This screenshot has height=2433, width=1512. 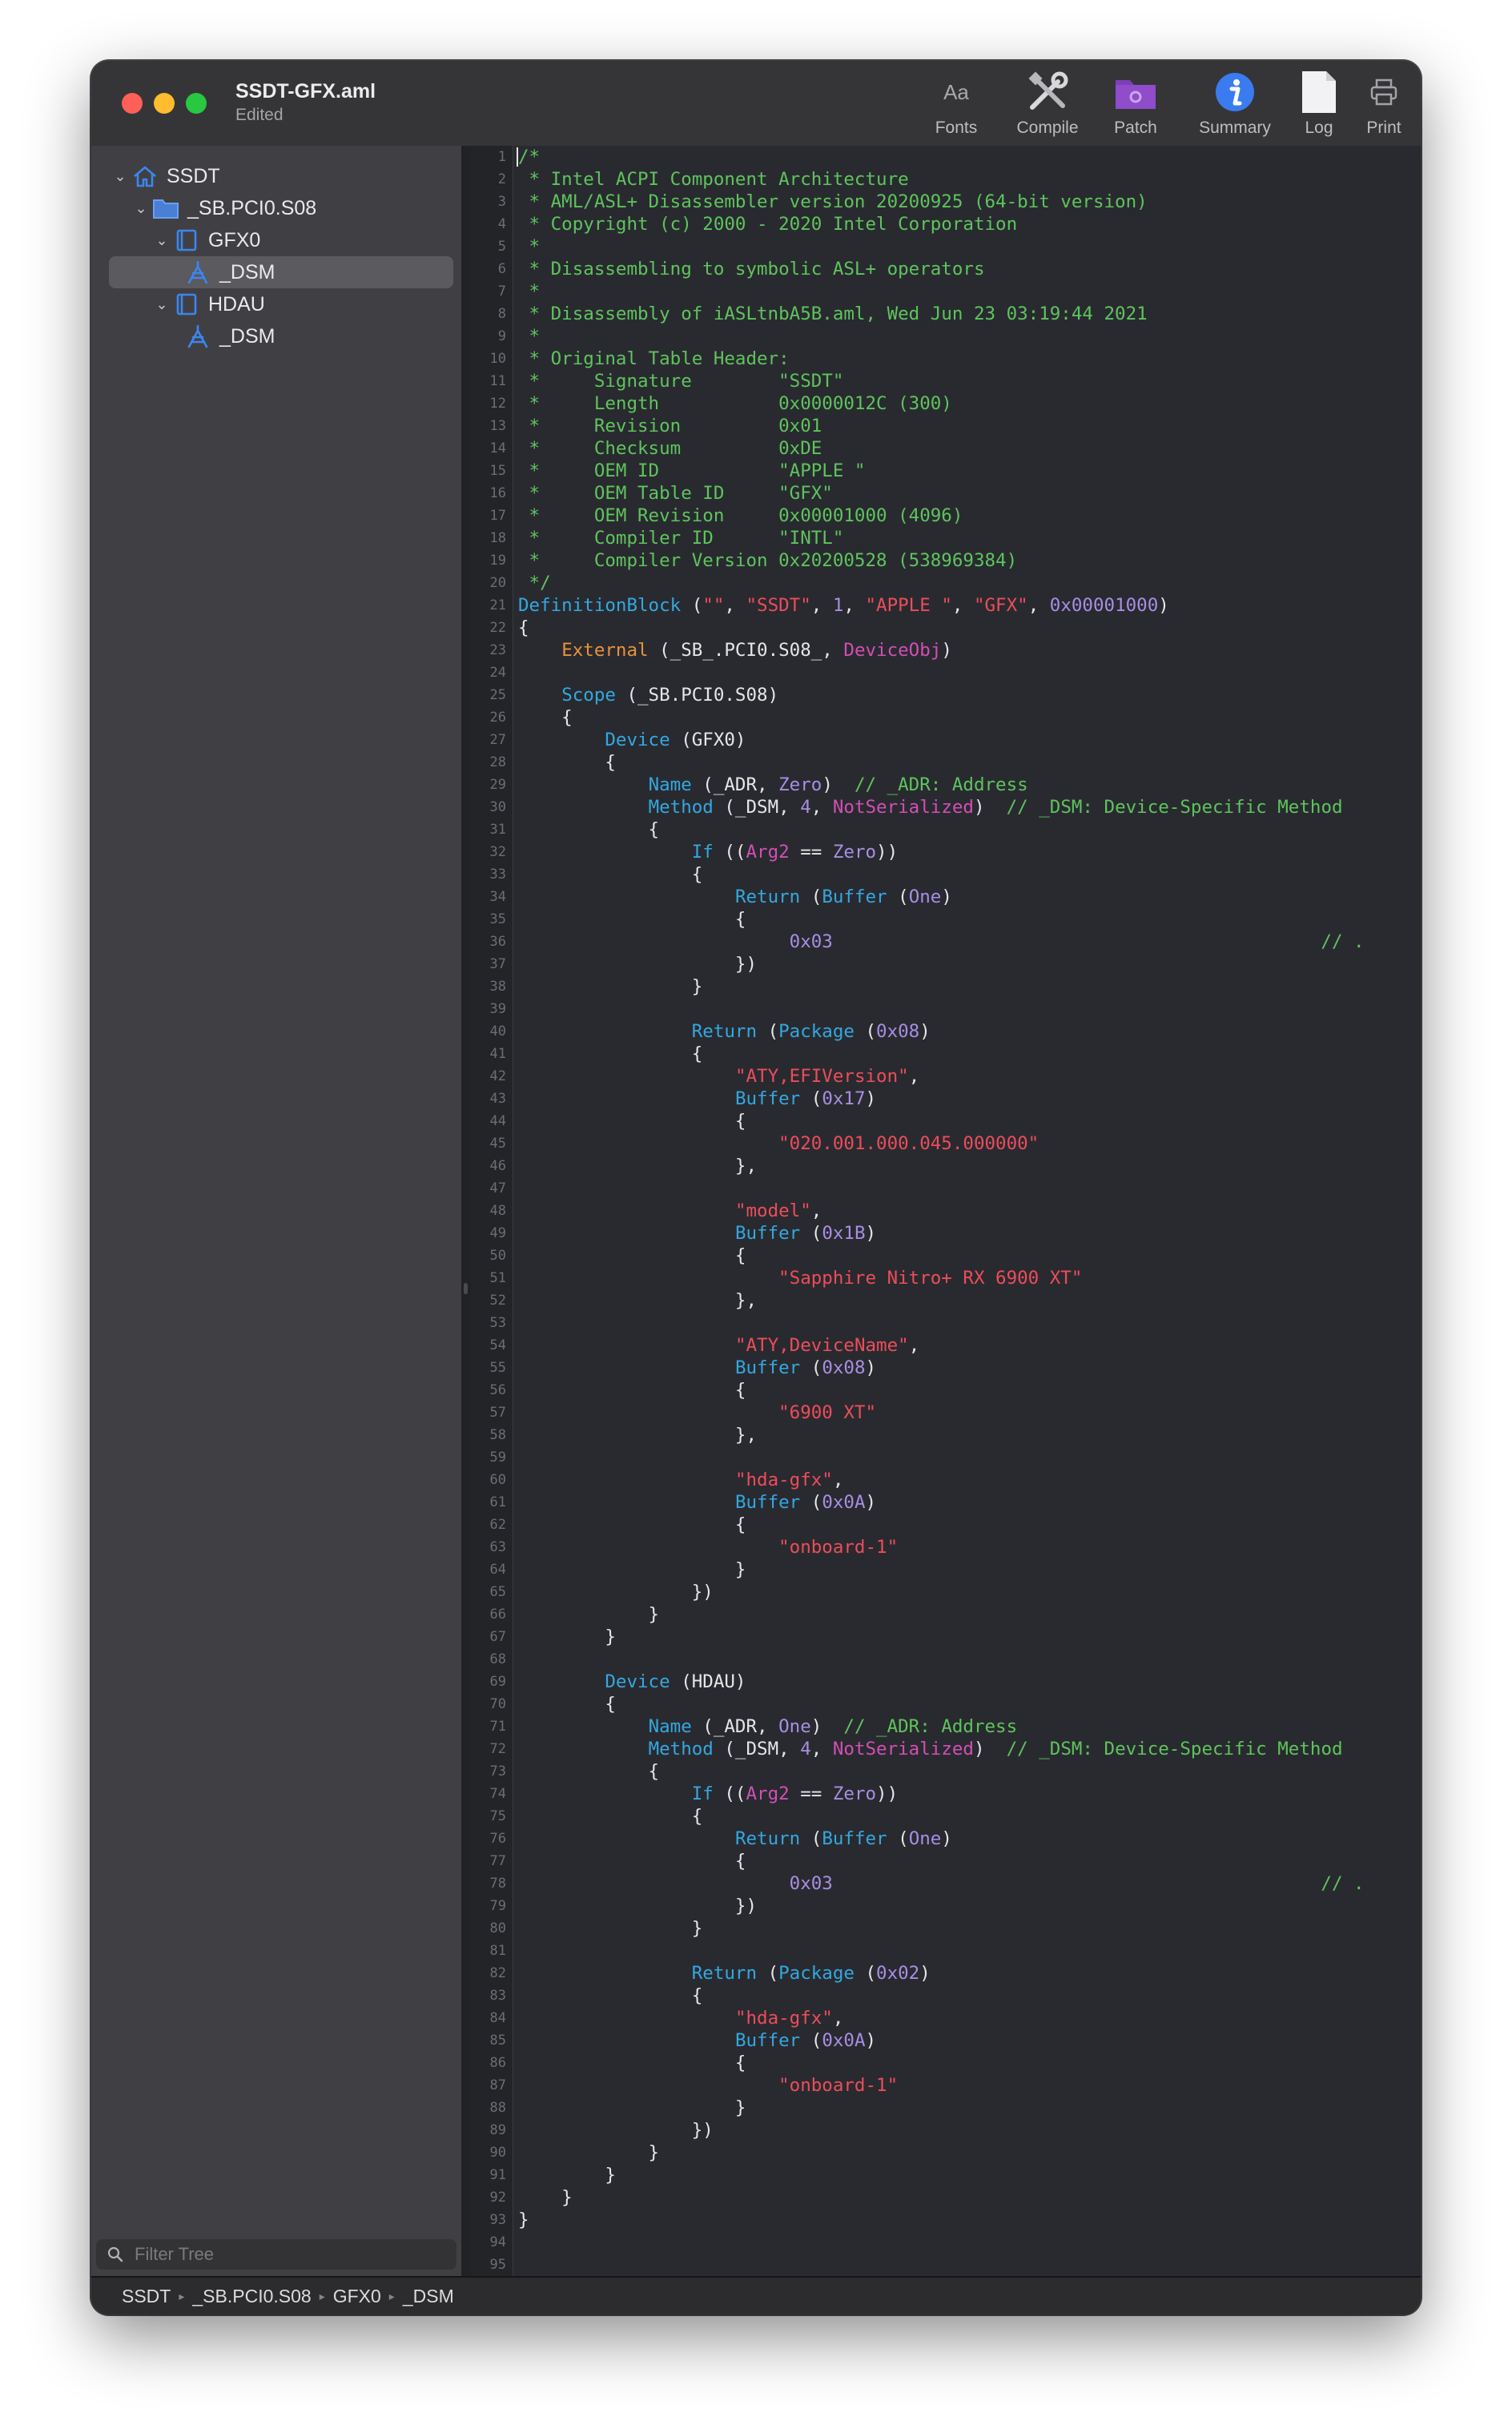 What do you see at coordinates (501, 336) in the screenshot?
I see `line-number: 9` at bounding box center [501, 336].